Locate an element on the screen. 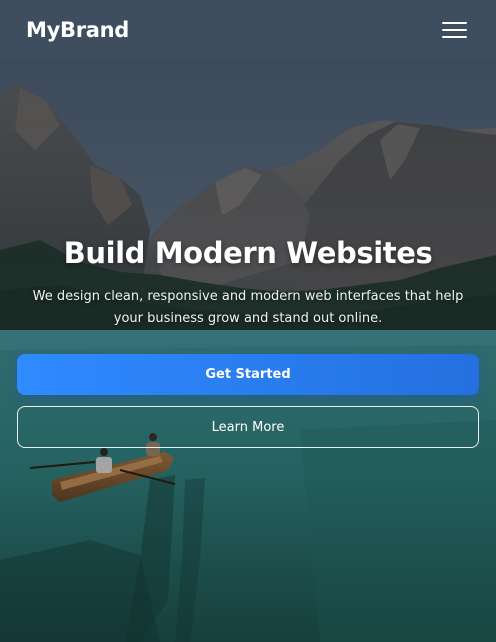  get-started-button: Get Started is located at coordinates (248, 374).